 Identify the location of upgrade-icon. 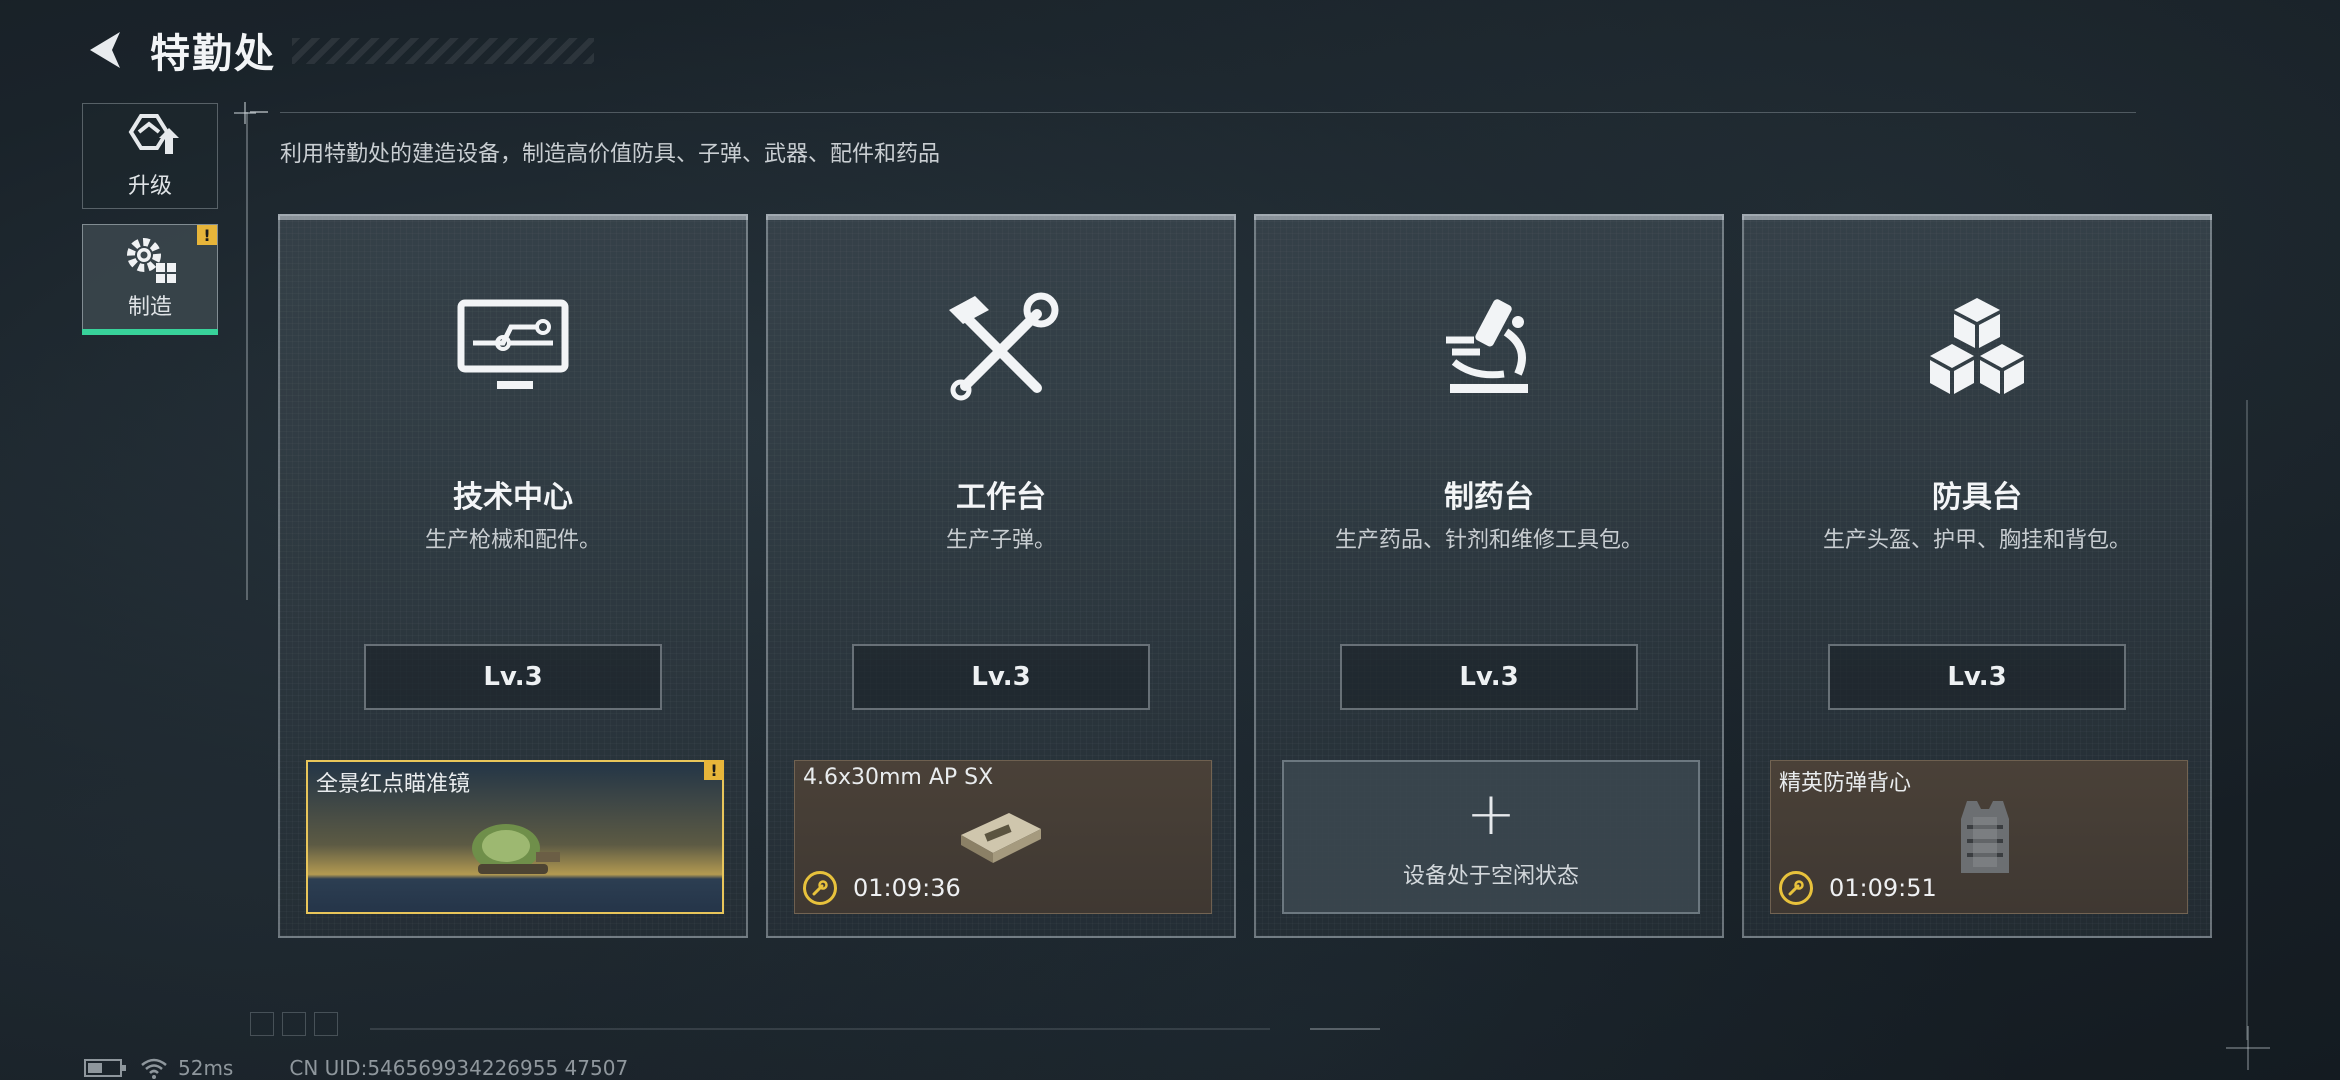
(153, 134).